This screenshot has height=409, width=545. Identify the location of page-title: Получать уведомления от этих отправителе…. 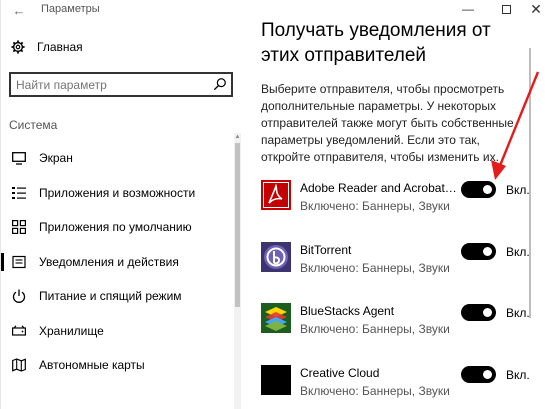
(376, 43).